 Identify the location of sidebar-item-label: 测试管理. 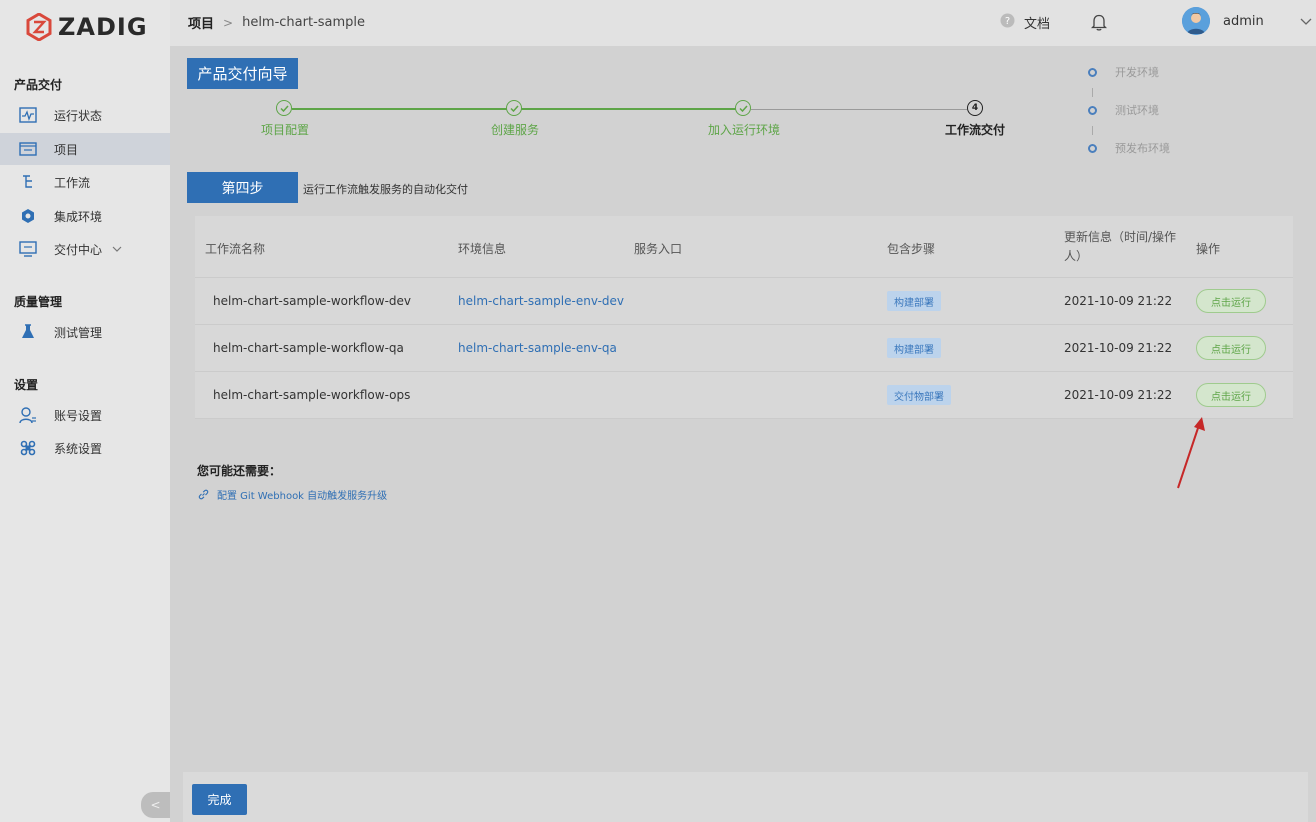
(78, 332).